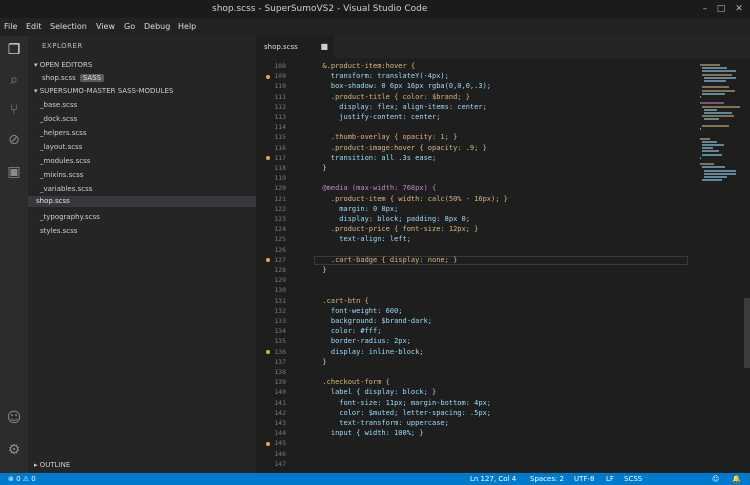 Image resolution: width=750 pixels, height=485 pixels. What do you see at coordinates (362, 239) in the screenshot?
I see `code-line: text-align: left;` at bounding box center [362, 239].